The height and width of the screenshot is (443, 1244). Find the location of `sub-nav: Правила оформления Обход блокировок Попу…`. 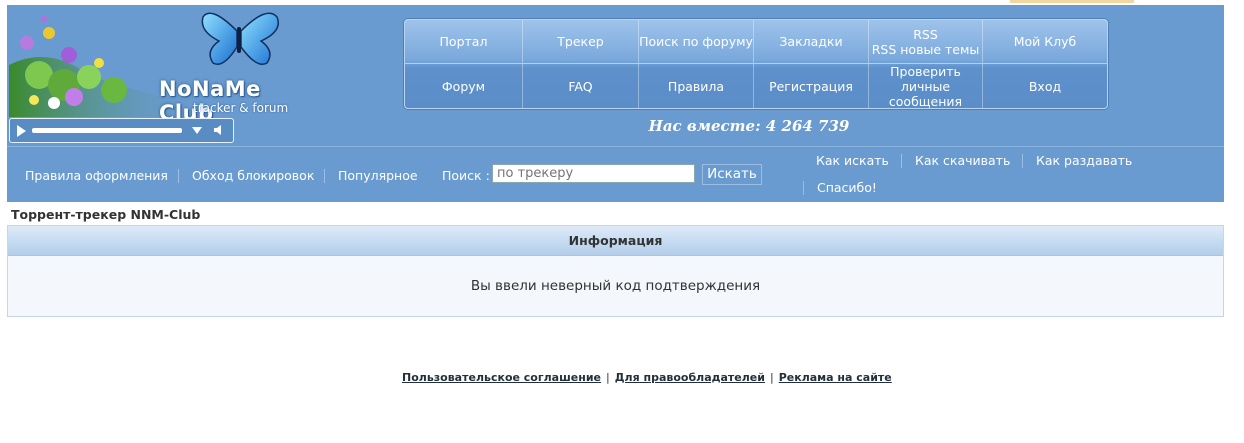

sub-nav: Правила оформления Обход блокировок Попу… is located at coordinates (615, 174).